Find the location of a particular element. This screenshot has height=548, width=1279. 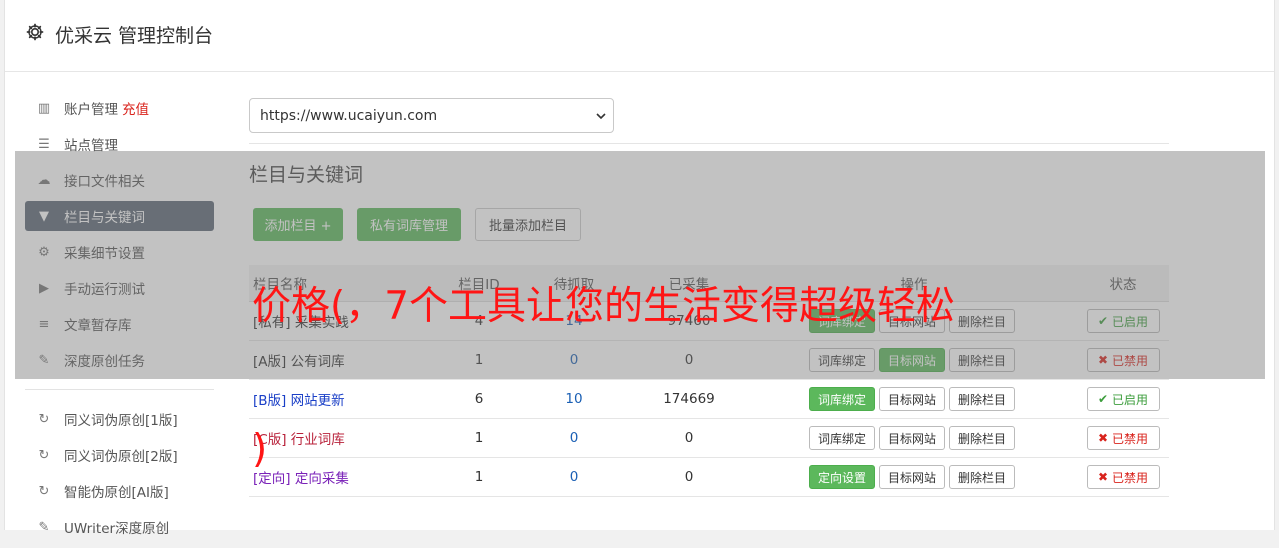

page-title: 优采云 管理控制台 is located at coordinates (134, 36).